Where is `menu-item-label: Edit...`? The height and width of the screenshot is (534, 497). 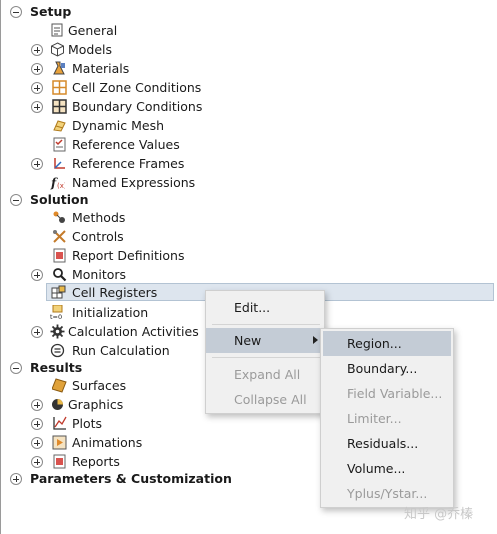 menu-item-label: Edit... is located at coordinates (252, 307).